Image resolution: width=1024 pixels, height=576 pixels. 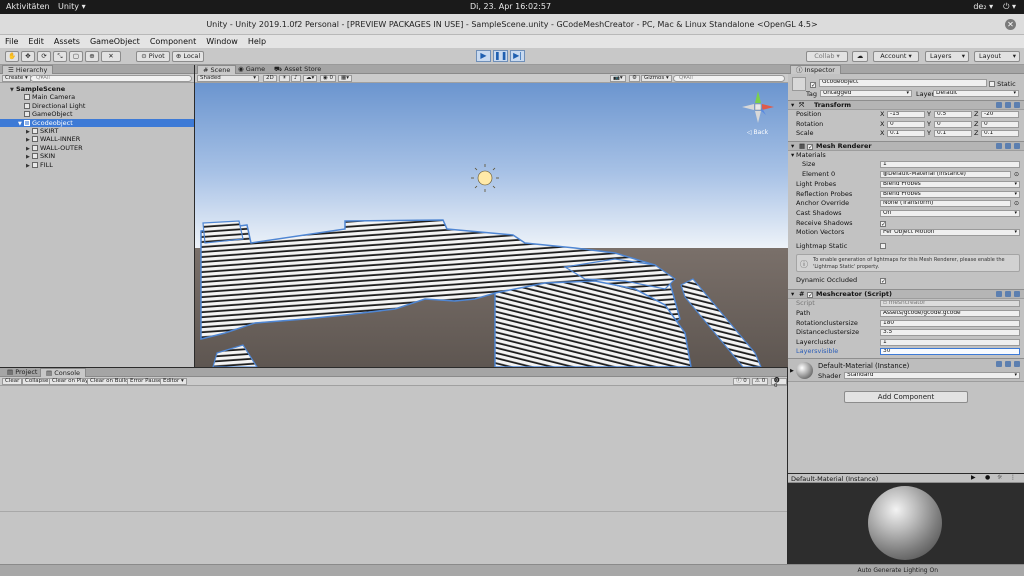 What do you see at coordinates (28, 69) in the screenshot?
I see `tab-hierarchy: ☰ Hierarchy` at bounding box center [28, 69].